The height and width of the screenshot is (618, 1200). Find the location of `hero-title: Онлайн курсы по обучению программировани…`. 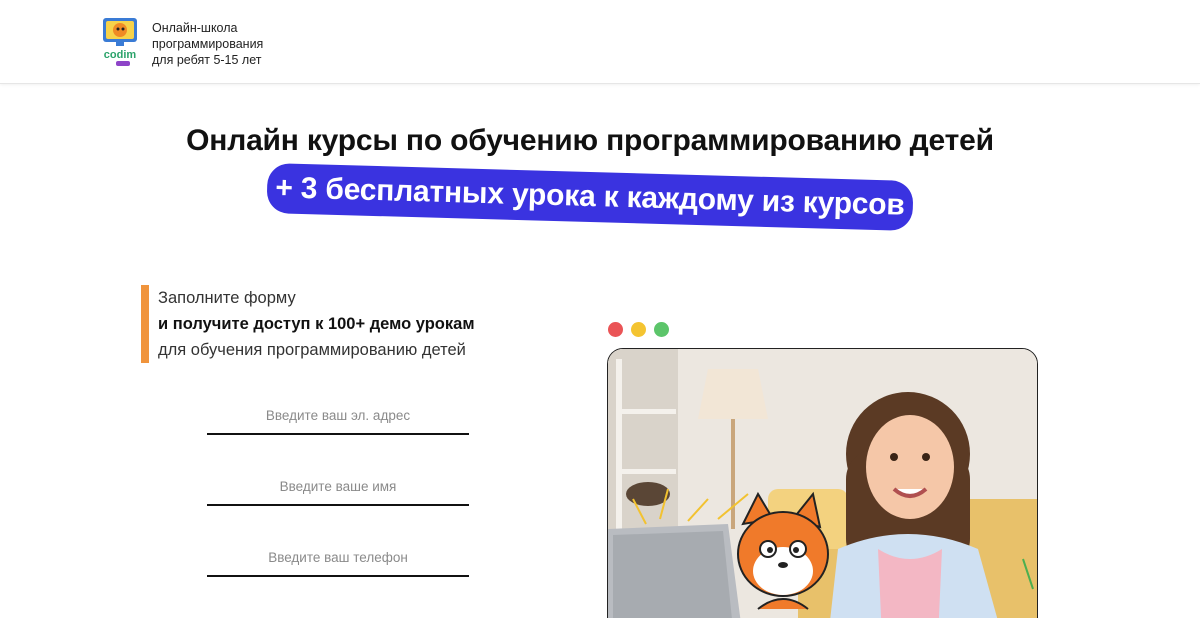

hero-title: Онлайн курсы по обучению программировани… is located at coordinates (590, 140).